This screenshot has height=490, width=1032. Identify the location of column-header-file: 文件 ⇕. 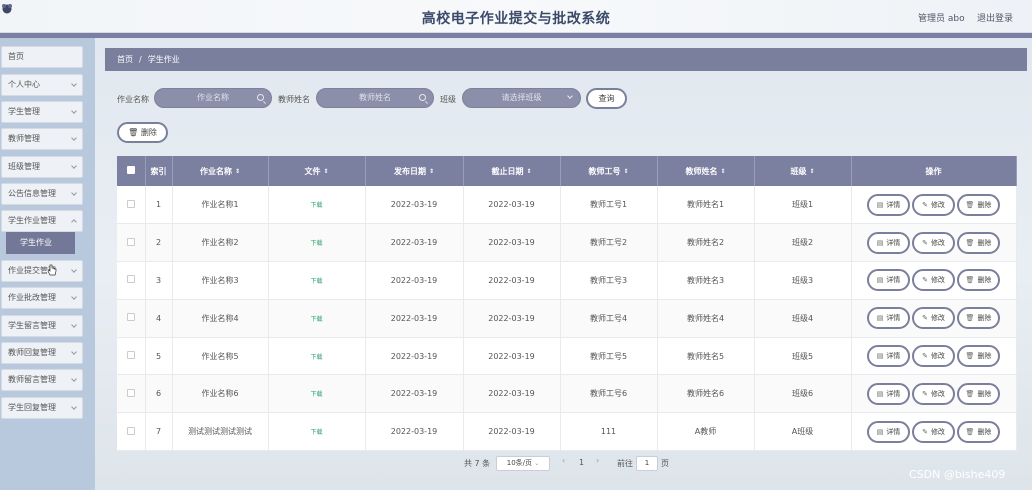
(317, 171).